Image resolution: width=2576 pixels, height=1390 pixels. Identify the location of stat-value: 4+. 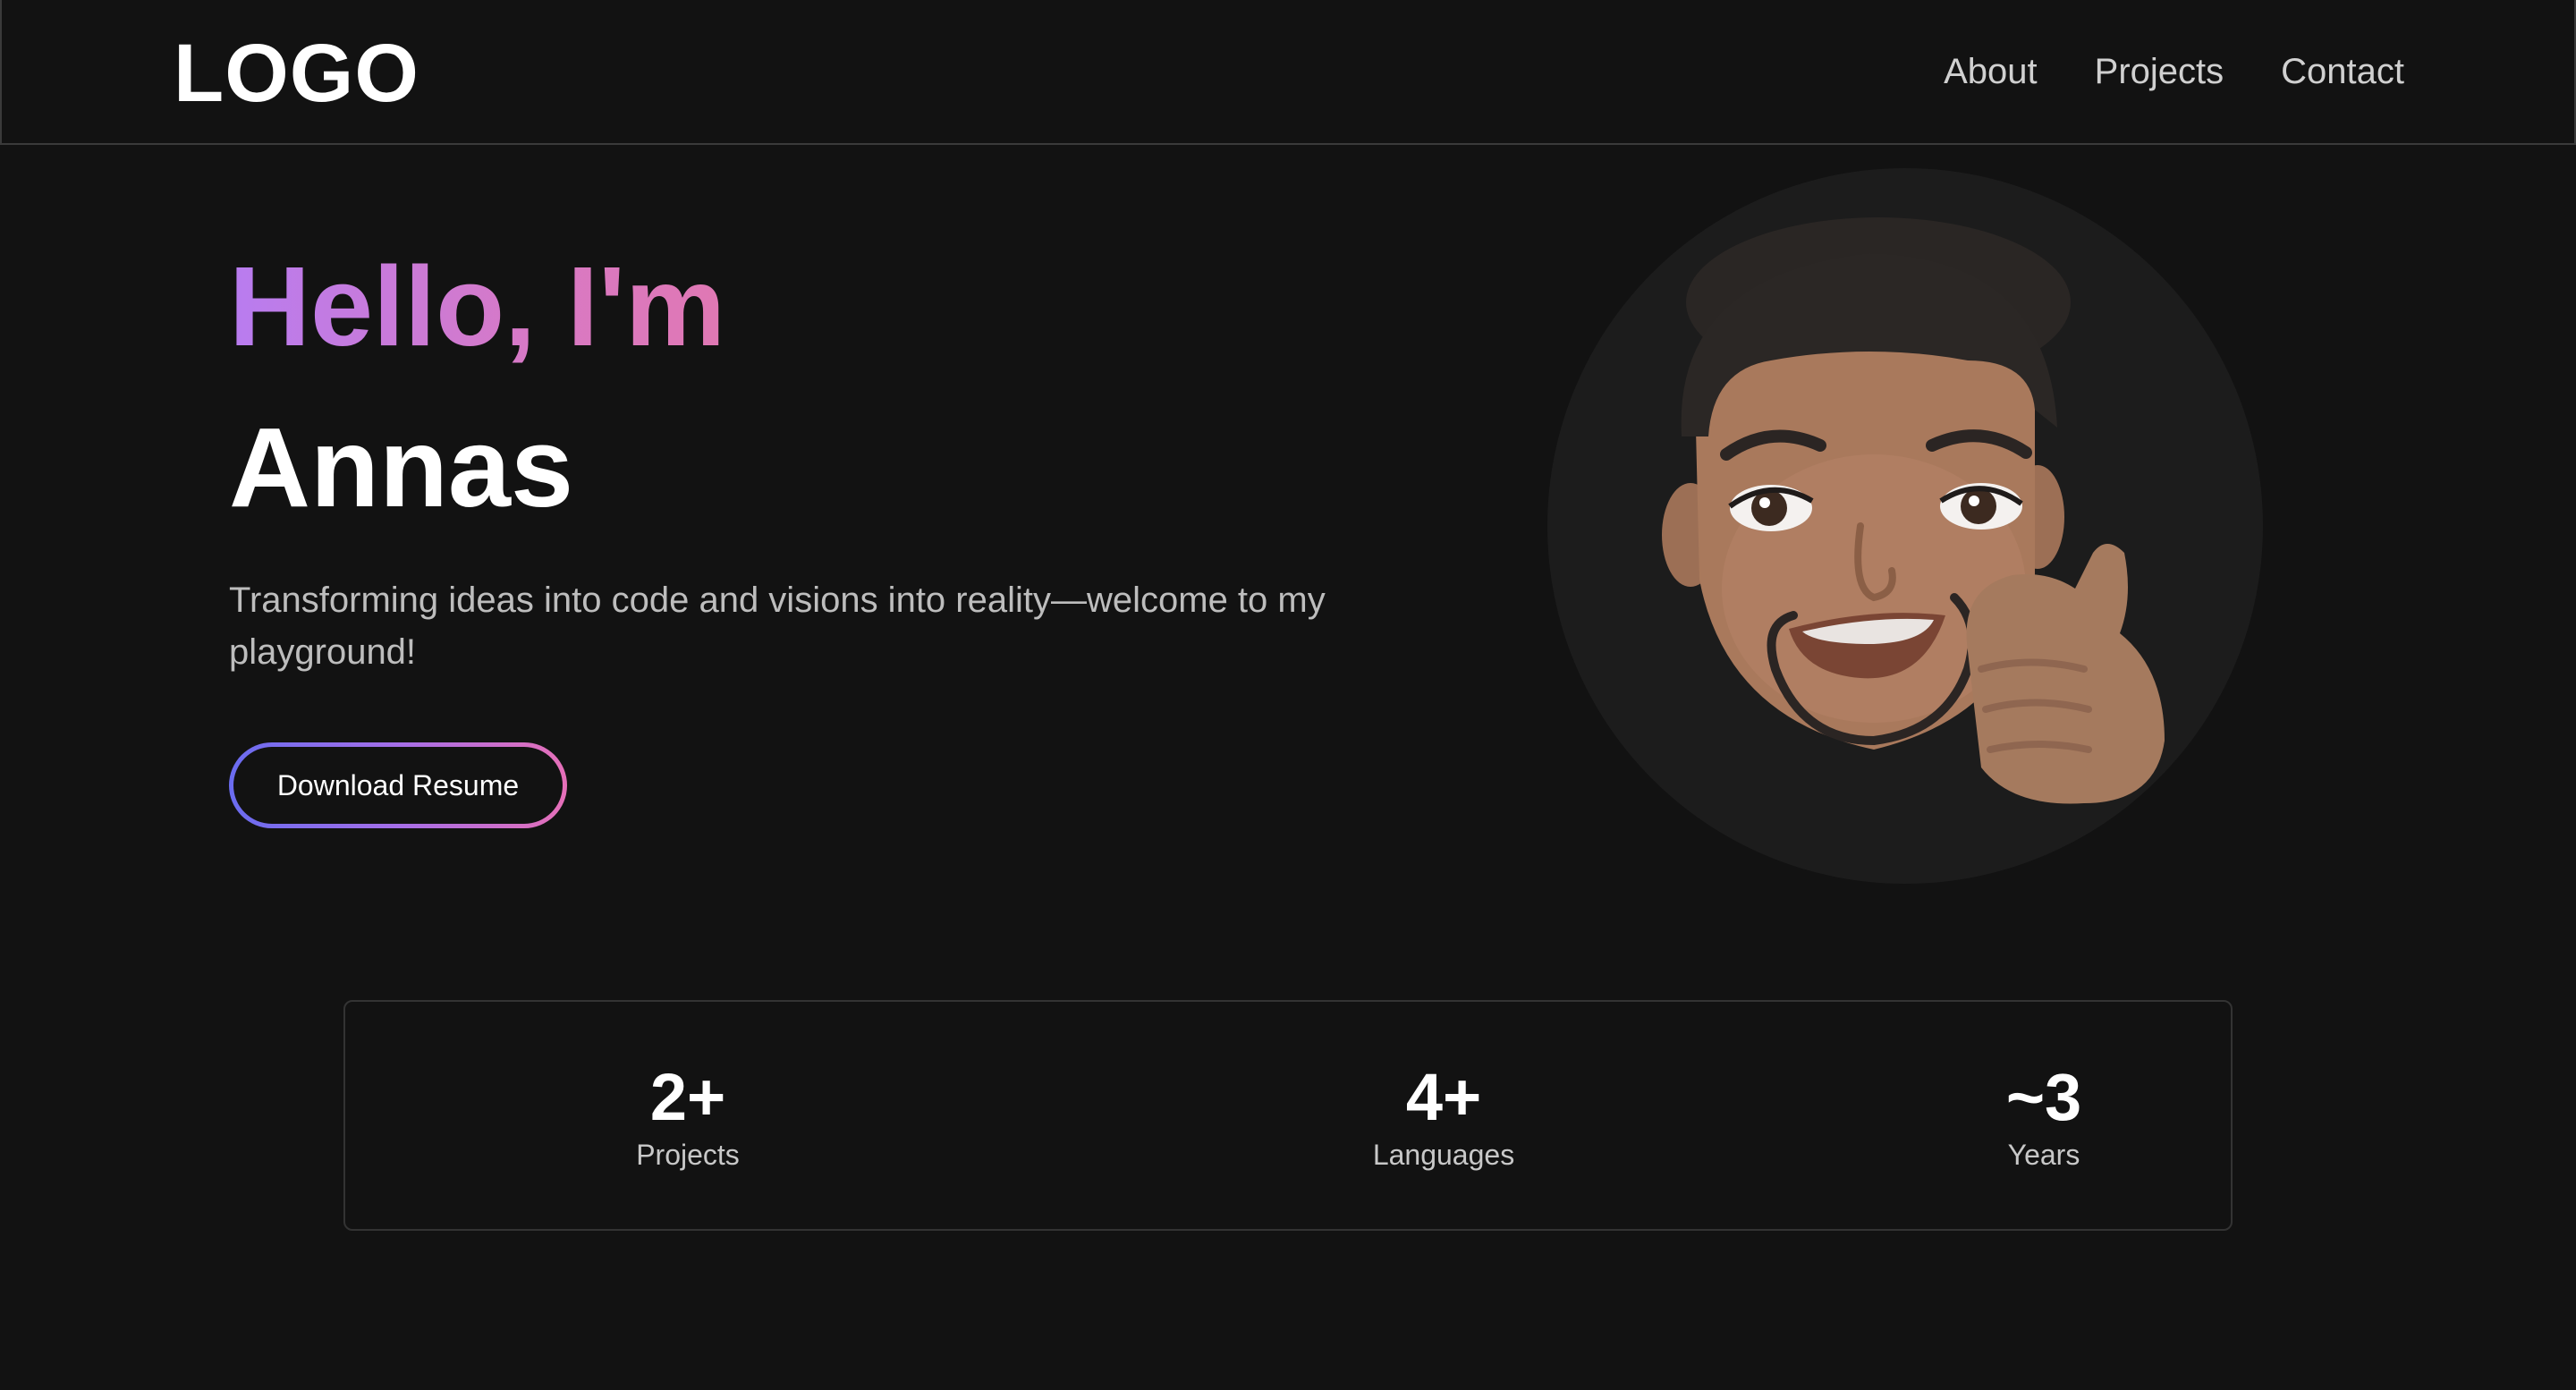
(1443, 1097).